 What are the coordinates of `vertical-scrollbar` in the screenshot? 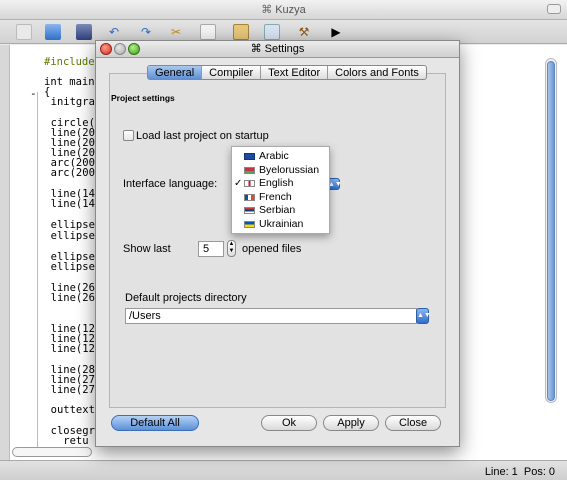 It's located at (551, 230).